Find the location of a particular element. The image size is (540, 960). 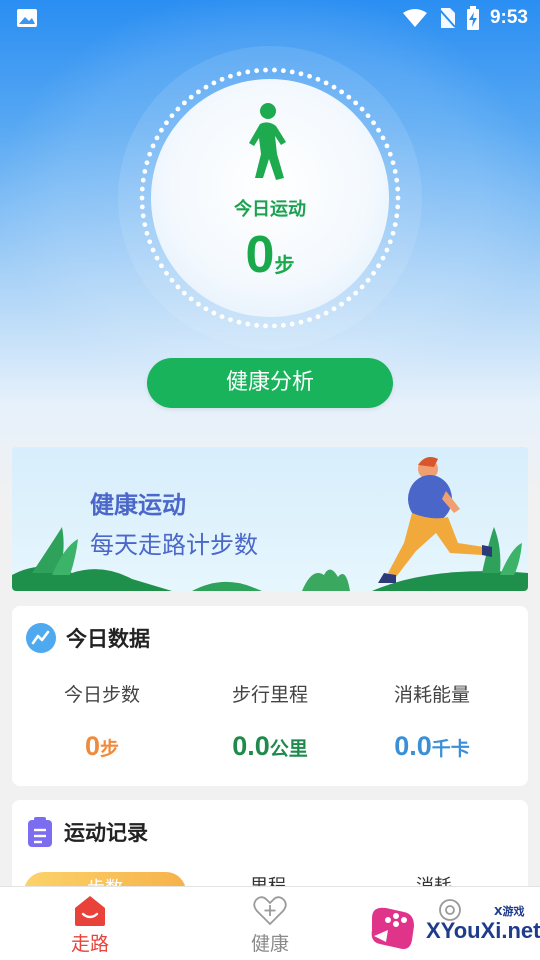

stat-value: 0.0公里 is located at coordinates (270, 746).